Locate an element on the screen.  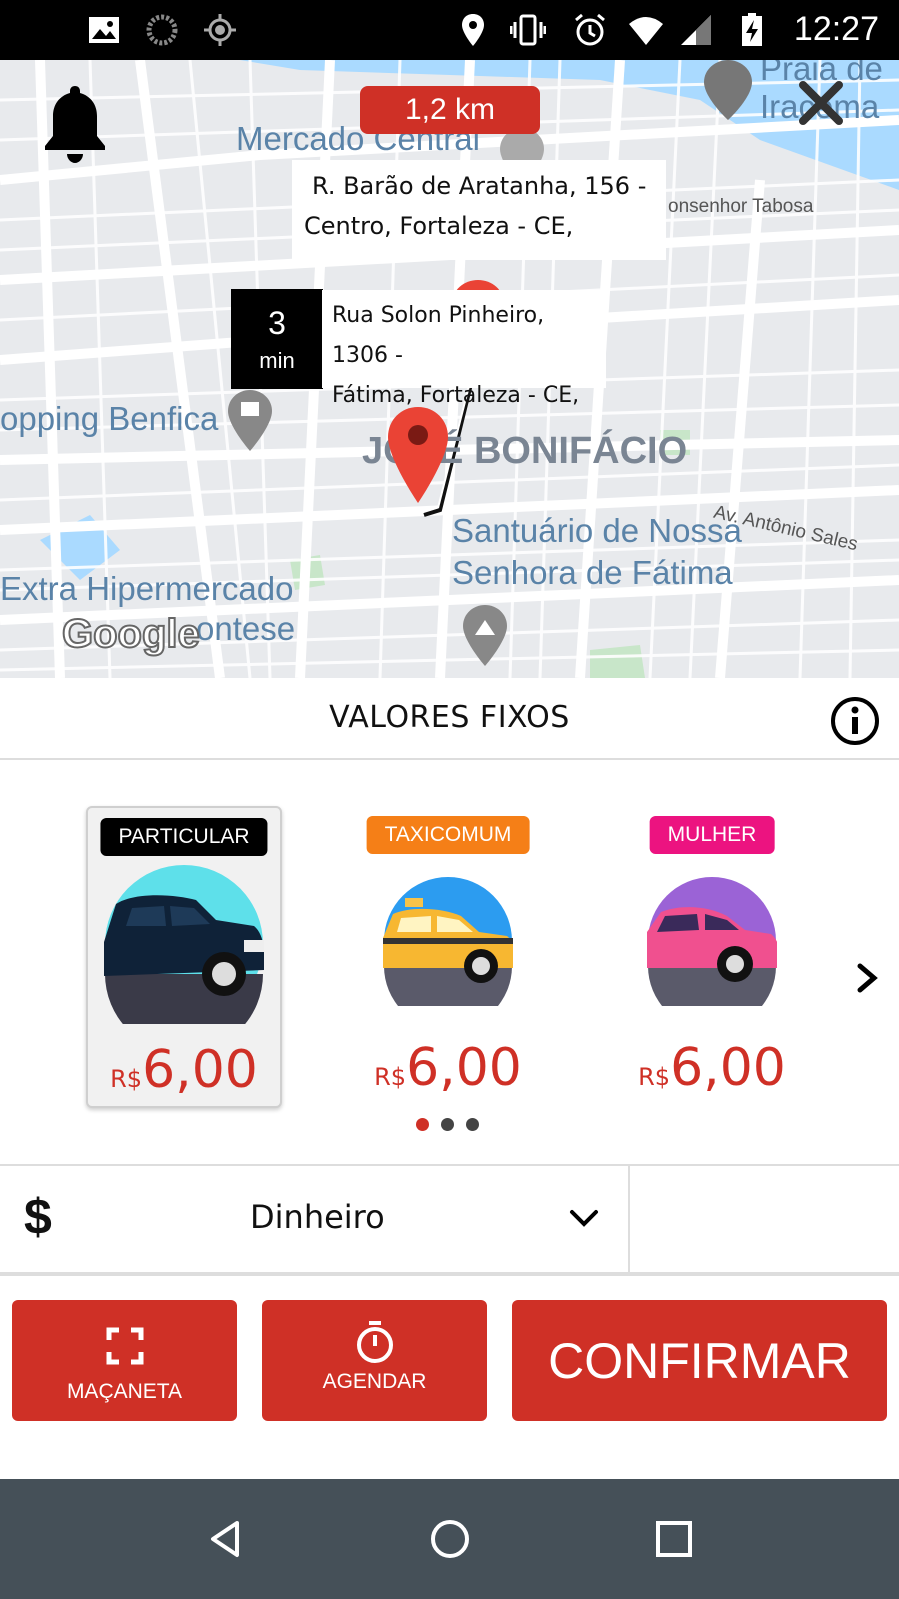
schedule-button: AGENDAR is located at coordinates (374, 1360).